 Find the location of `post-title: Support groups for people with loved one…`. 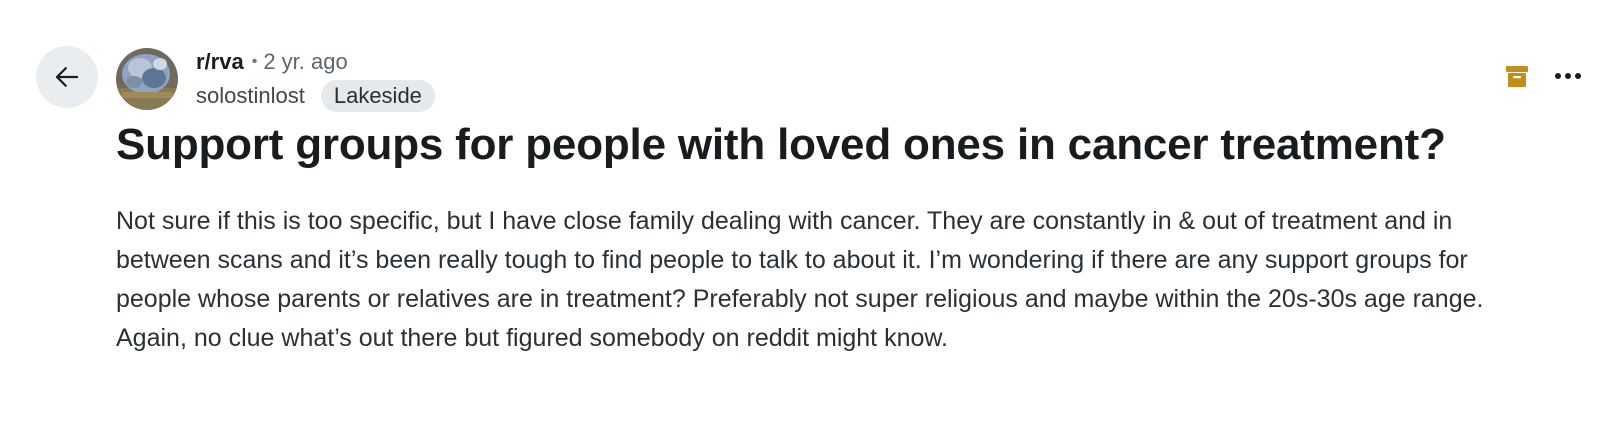

post-title: Support groups for people with loved one… is located at coordinates (781, 144).